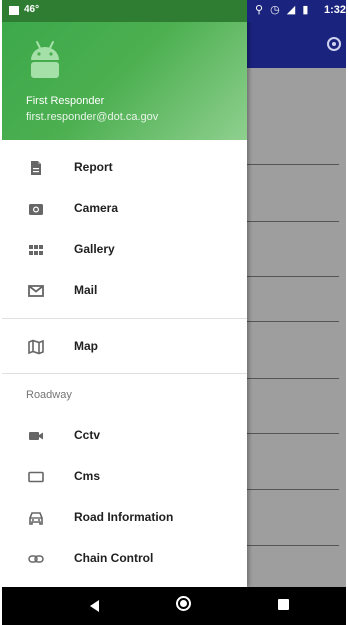  I want to click on menu-label: Map, so click(86, 346).